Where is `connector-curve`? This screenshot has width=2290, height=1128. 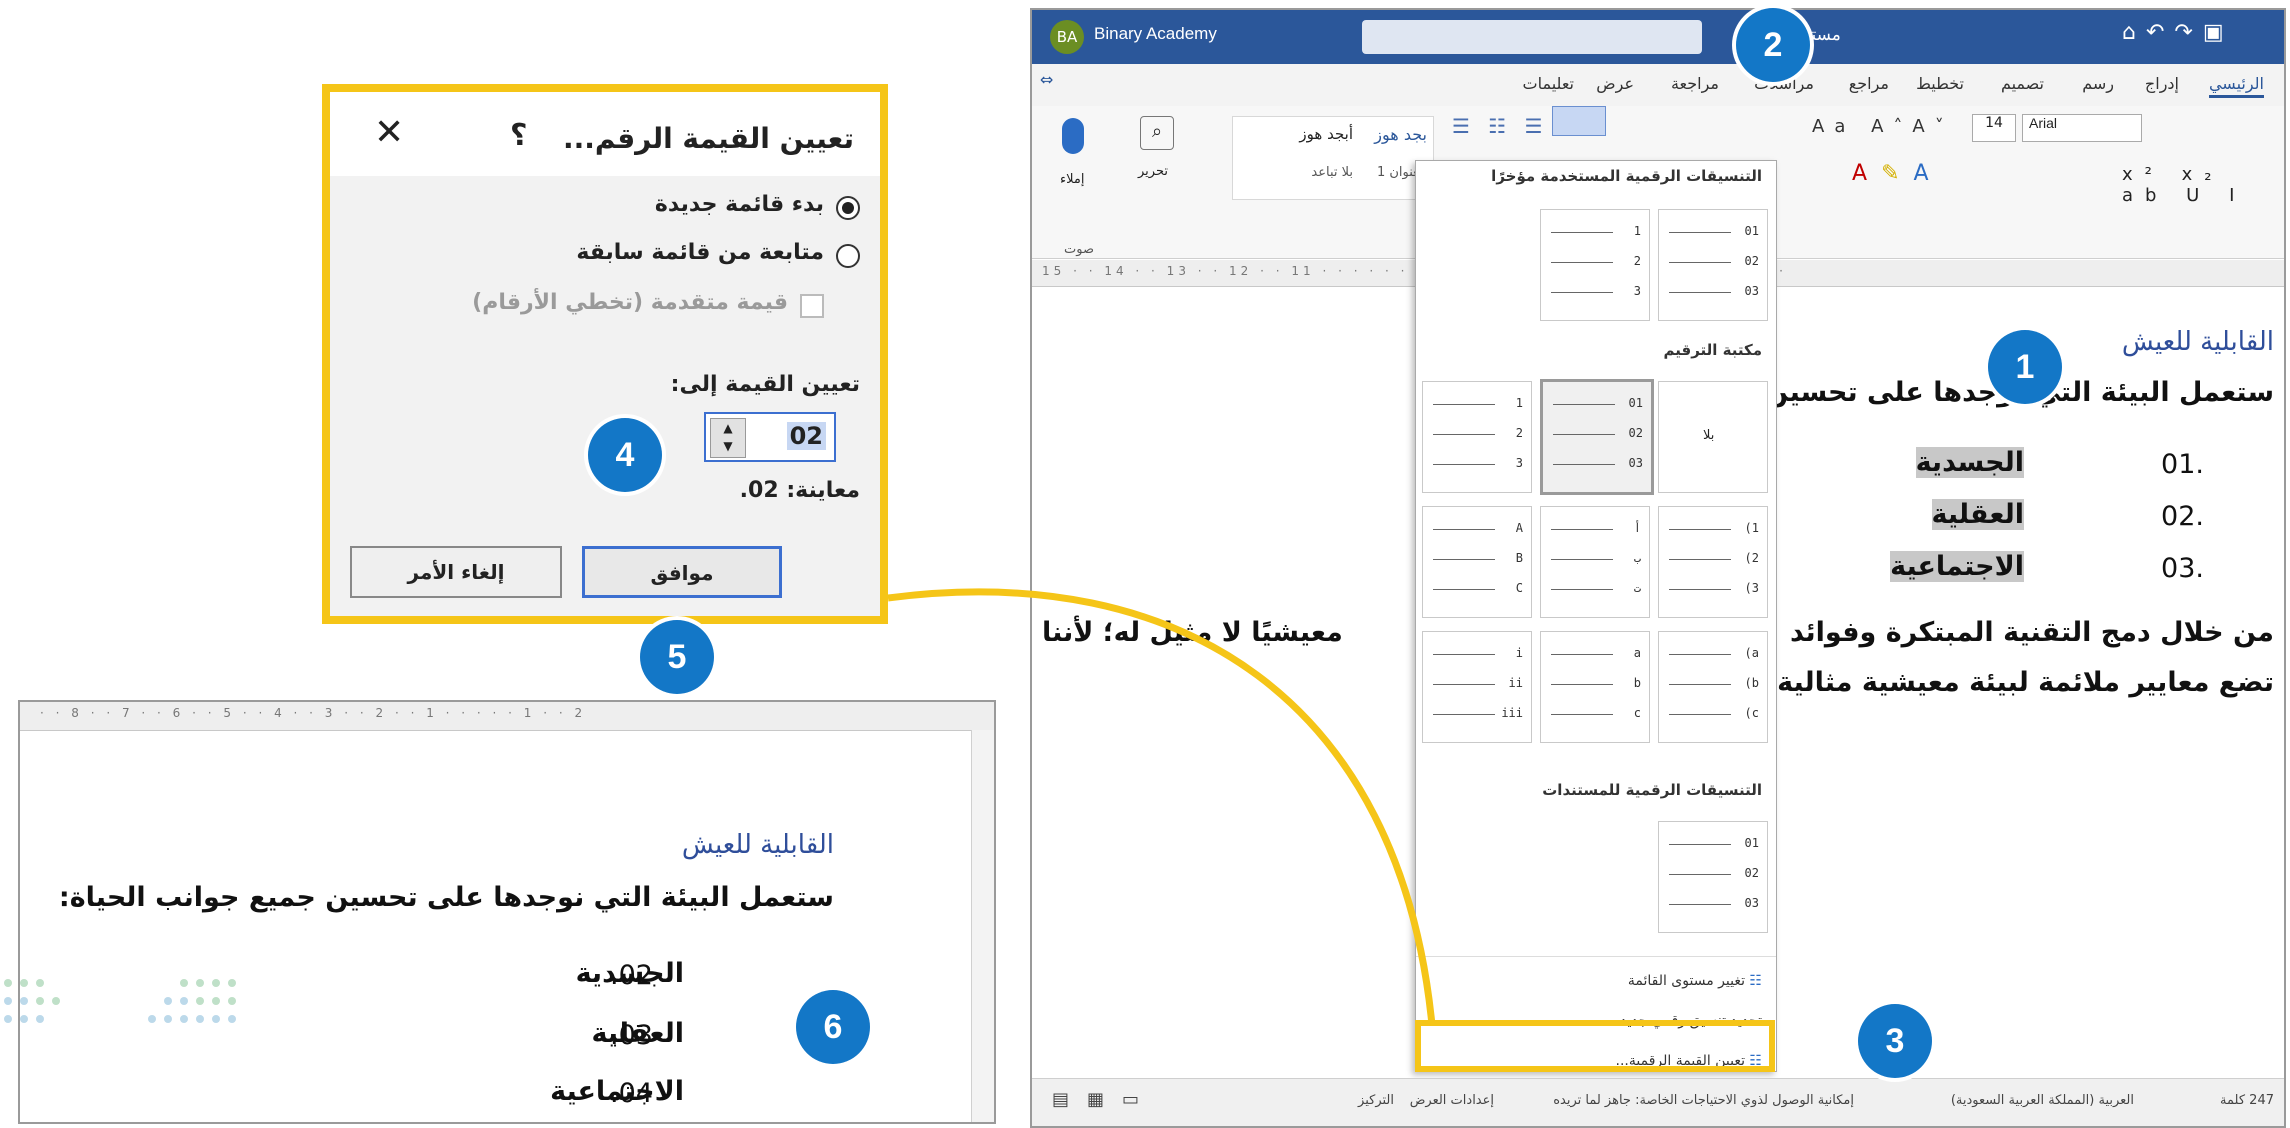
connector-curve is located at coordinates (1161, 807).